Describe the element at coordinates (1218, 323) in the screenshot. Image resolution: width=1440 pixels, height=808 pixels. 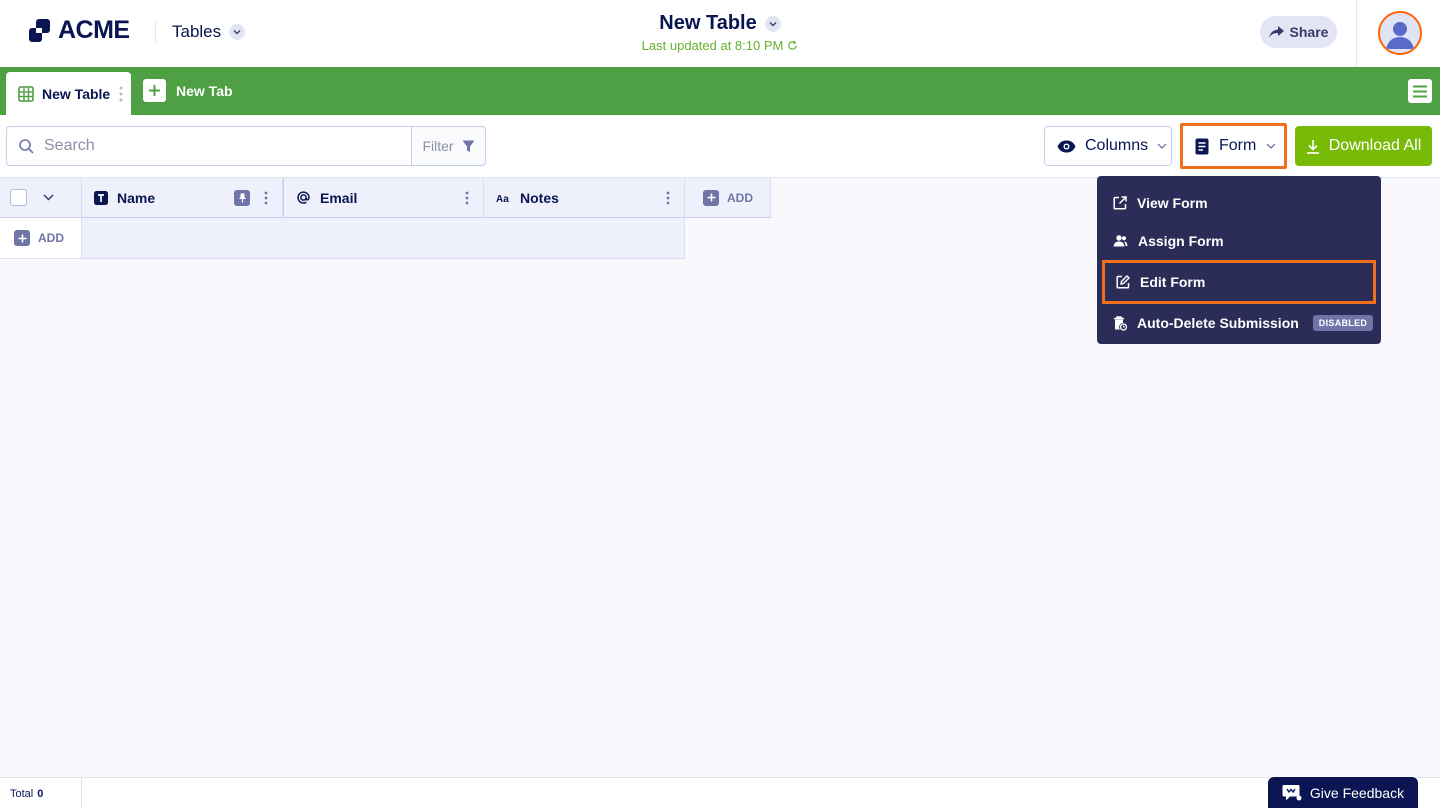
I see `menu-item-label: Auto-Delete Submission` at that location.